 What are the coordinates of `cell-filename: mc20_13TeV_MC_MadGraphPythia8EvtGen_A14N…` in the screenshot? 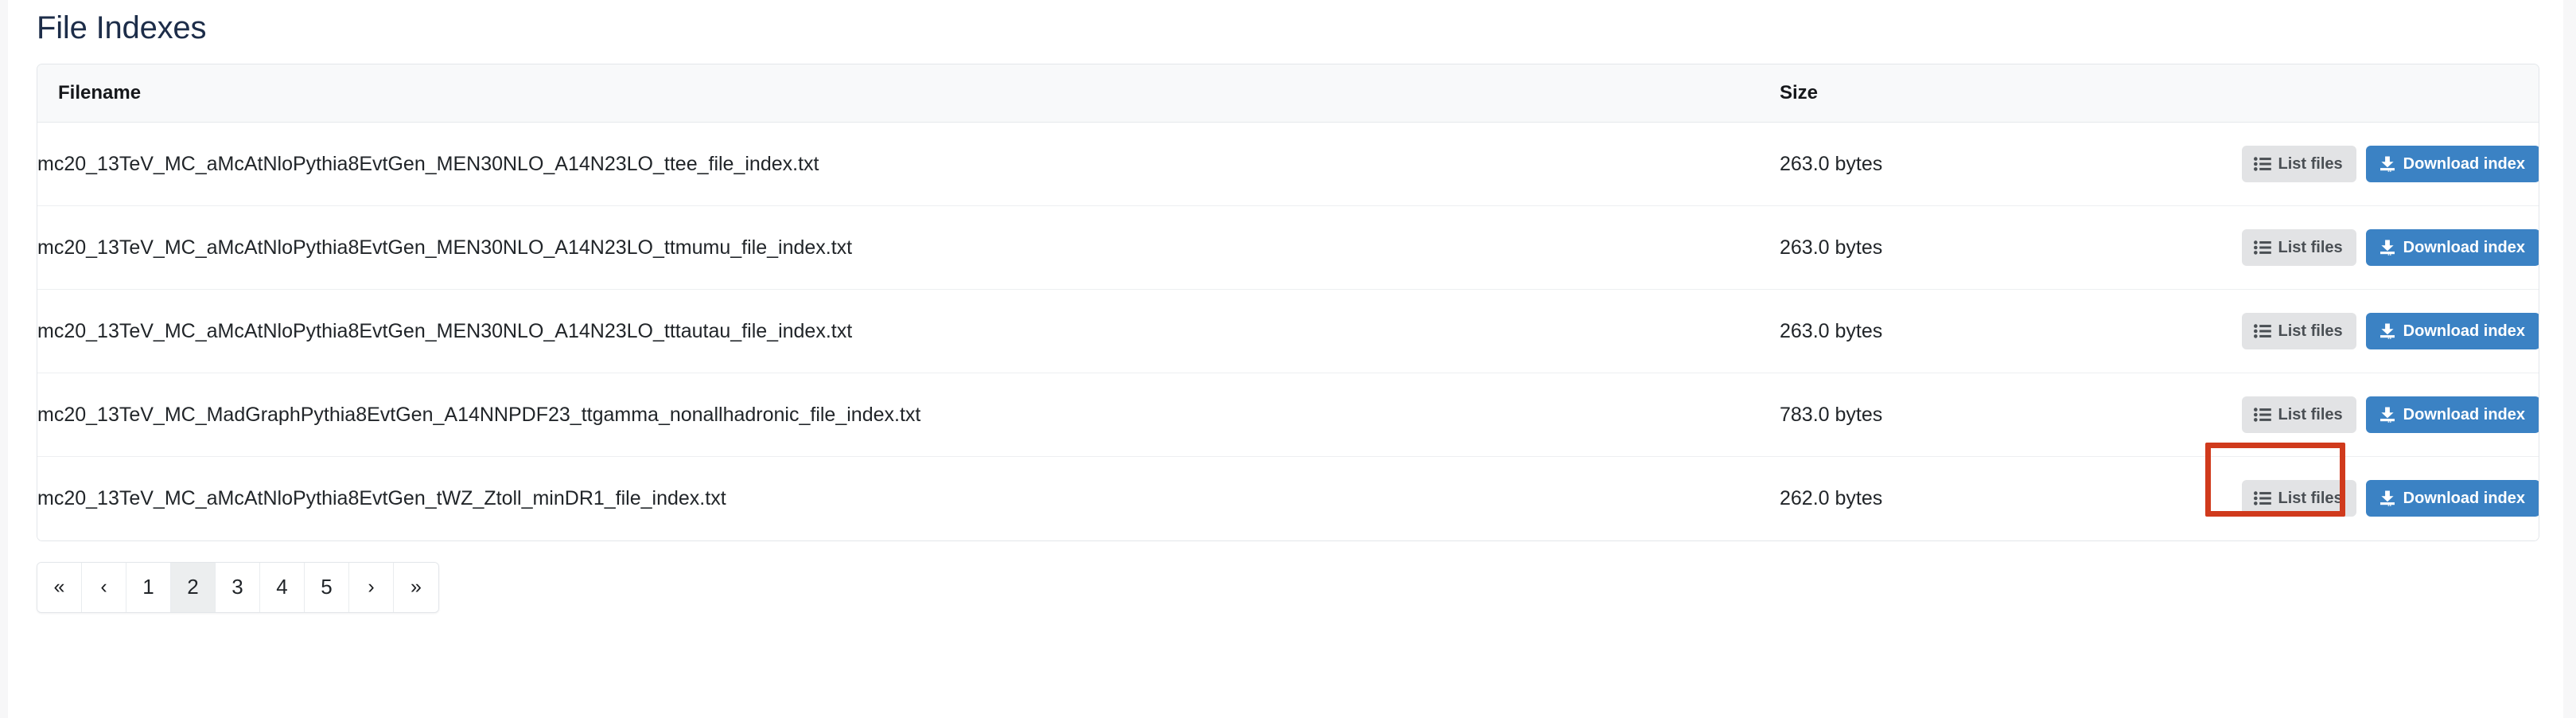 It's located at (909, 415).